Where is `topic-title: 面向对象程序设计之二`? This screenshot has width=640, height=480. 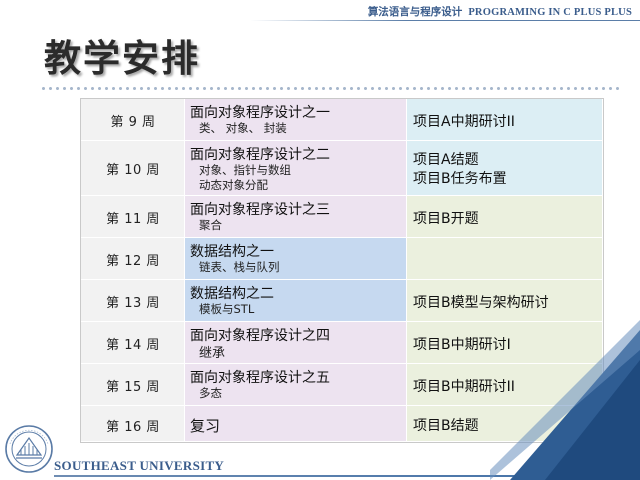
topic-title: 面向对象程序设计之二 is located at coordinates (260, 155).